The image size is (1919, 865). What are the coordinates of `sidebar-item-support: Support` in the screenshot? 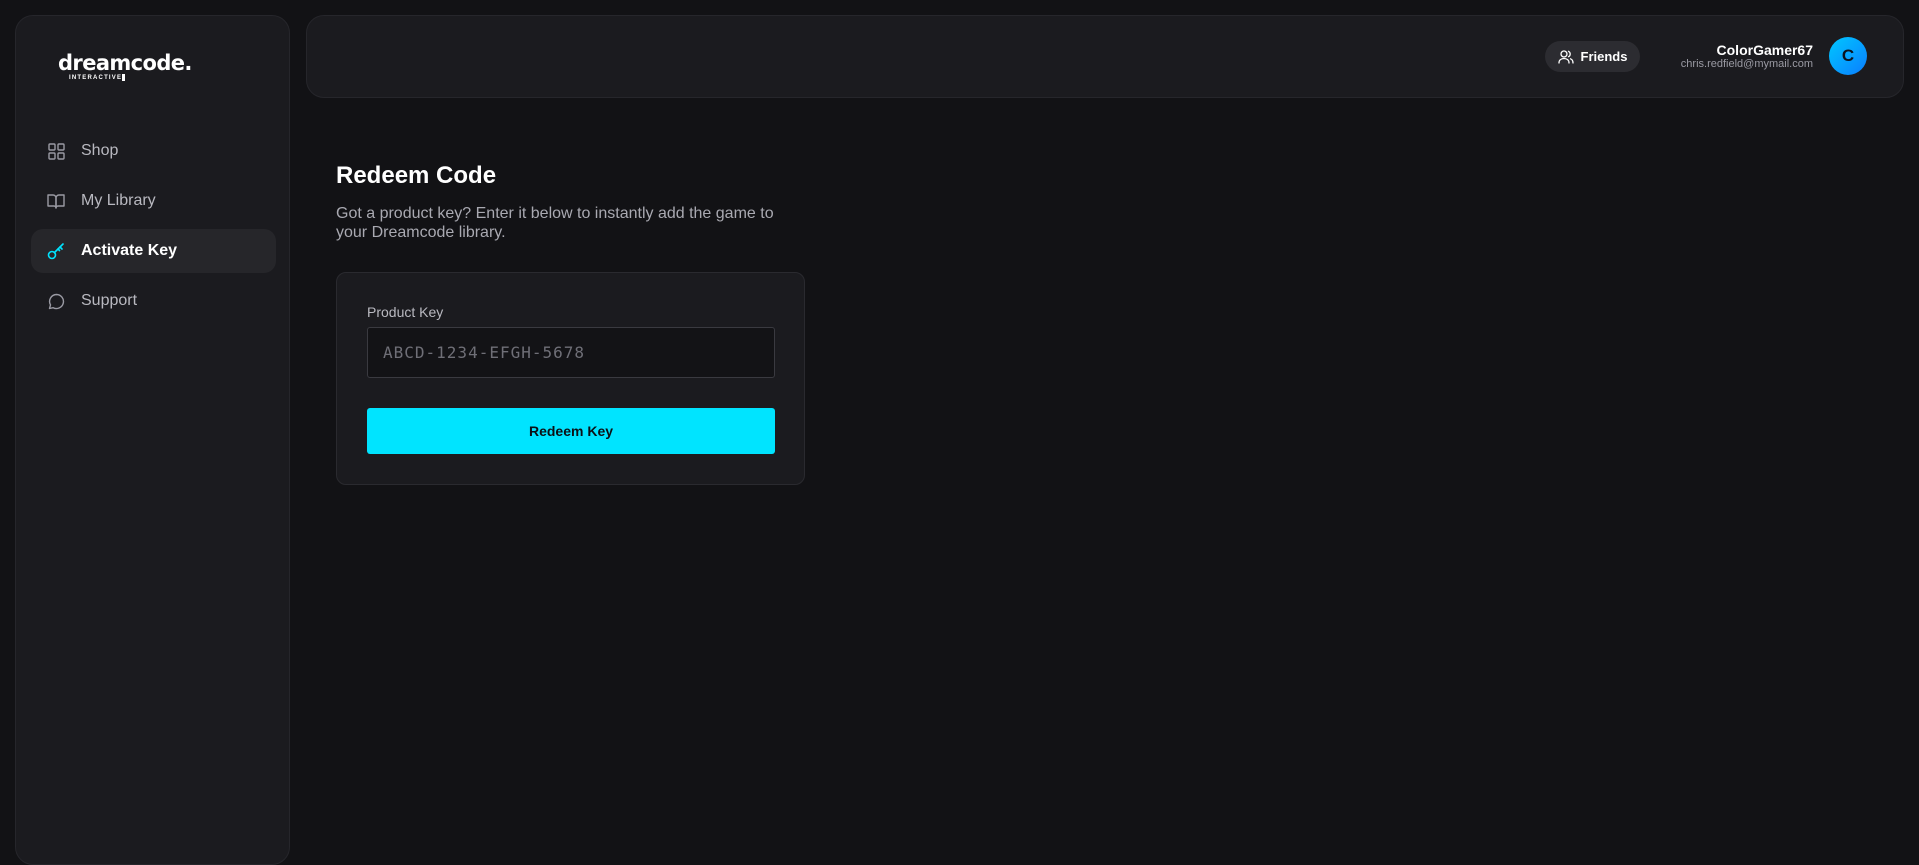 It's located at (153, 301).